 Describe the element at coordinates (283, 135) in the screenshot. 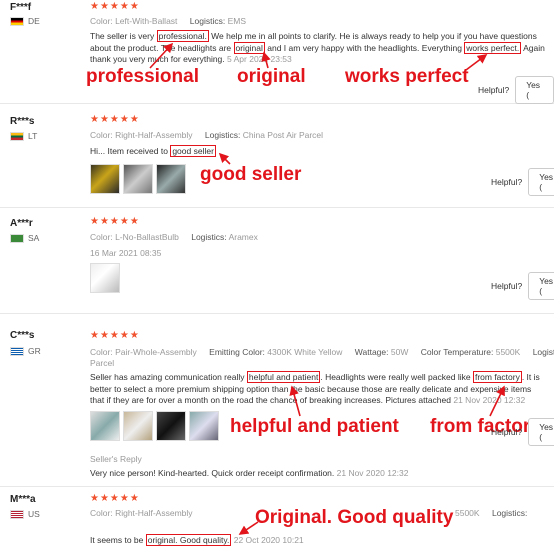

I see `logistics-value: China Post Air Parcel` at that location.